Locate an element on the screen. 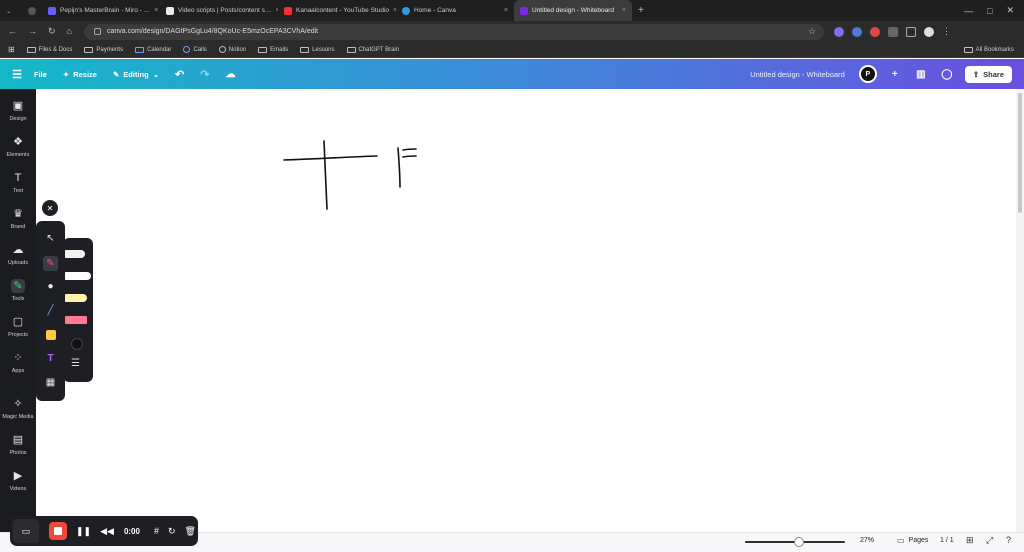 This screenshot has height=552, width=1024. bookmark-star-icon: ☆ is located at coordinates (812, 31).